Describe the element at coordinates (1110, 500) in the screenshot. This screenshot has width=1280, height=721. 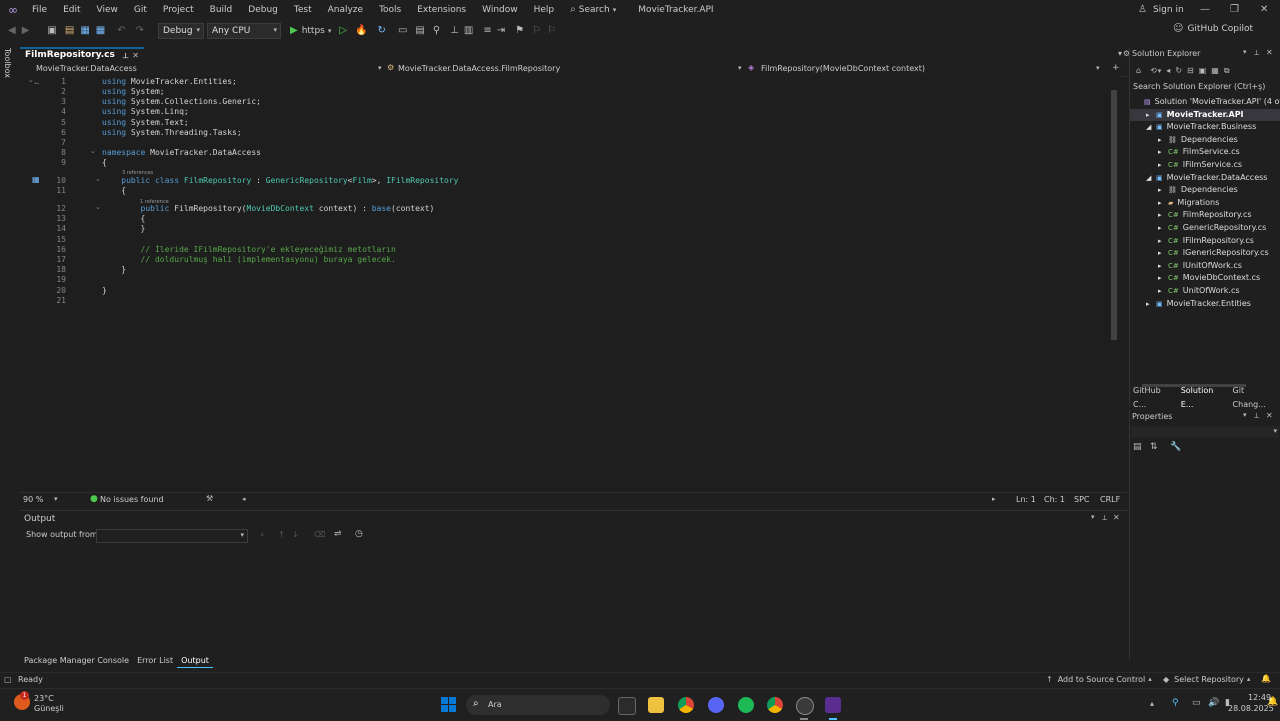
I see `line-ending: CRLF` at that location.